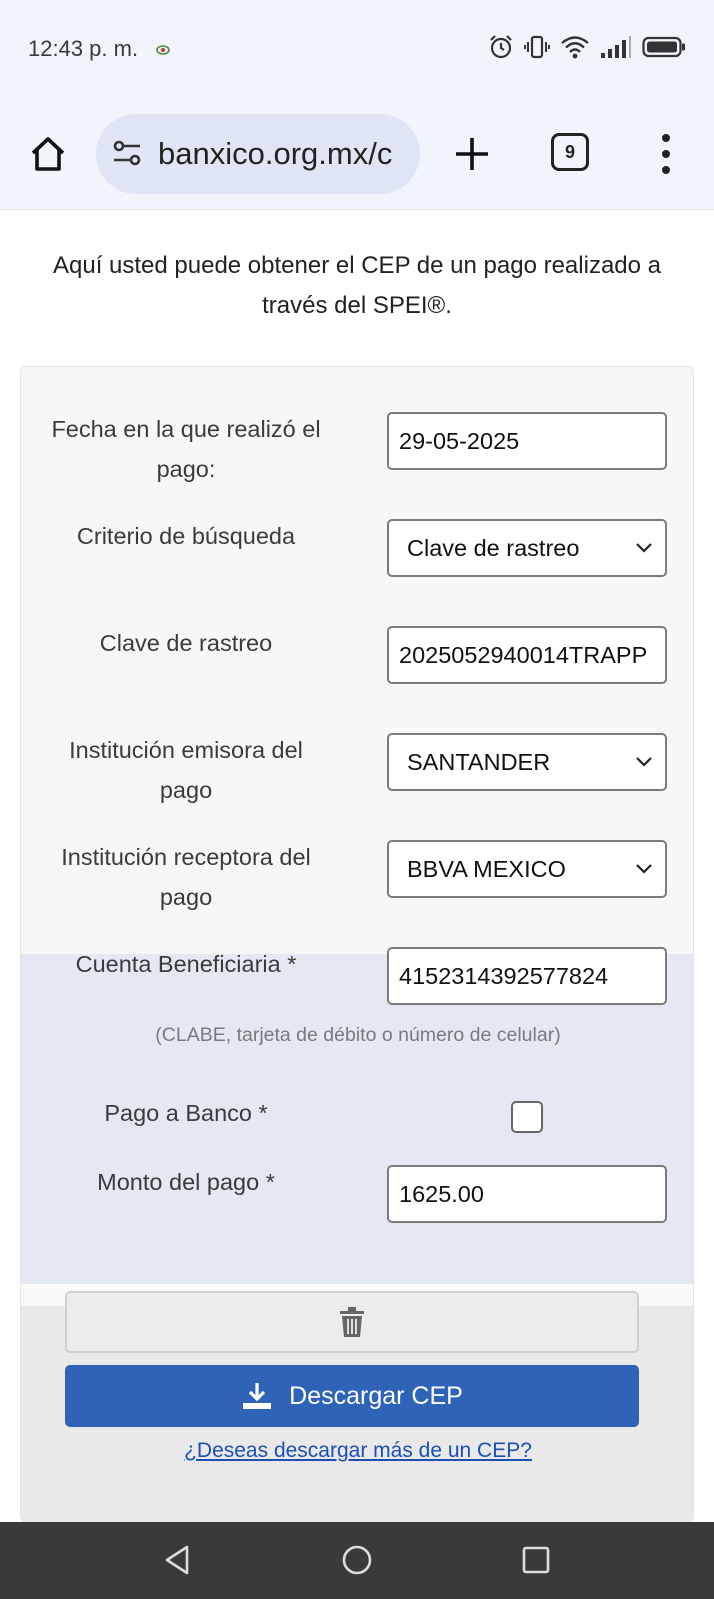 This screenshot has width=714, height=1599. Describe the element at coordinates (575, 47) in the screenshot. I see `wifi-icon` at that location.